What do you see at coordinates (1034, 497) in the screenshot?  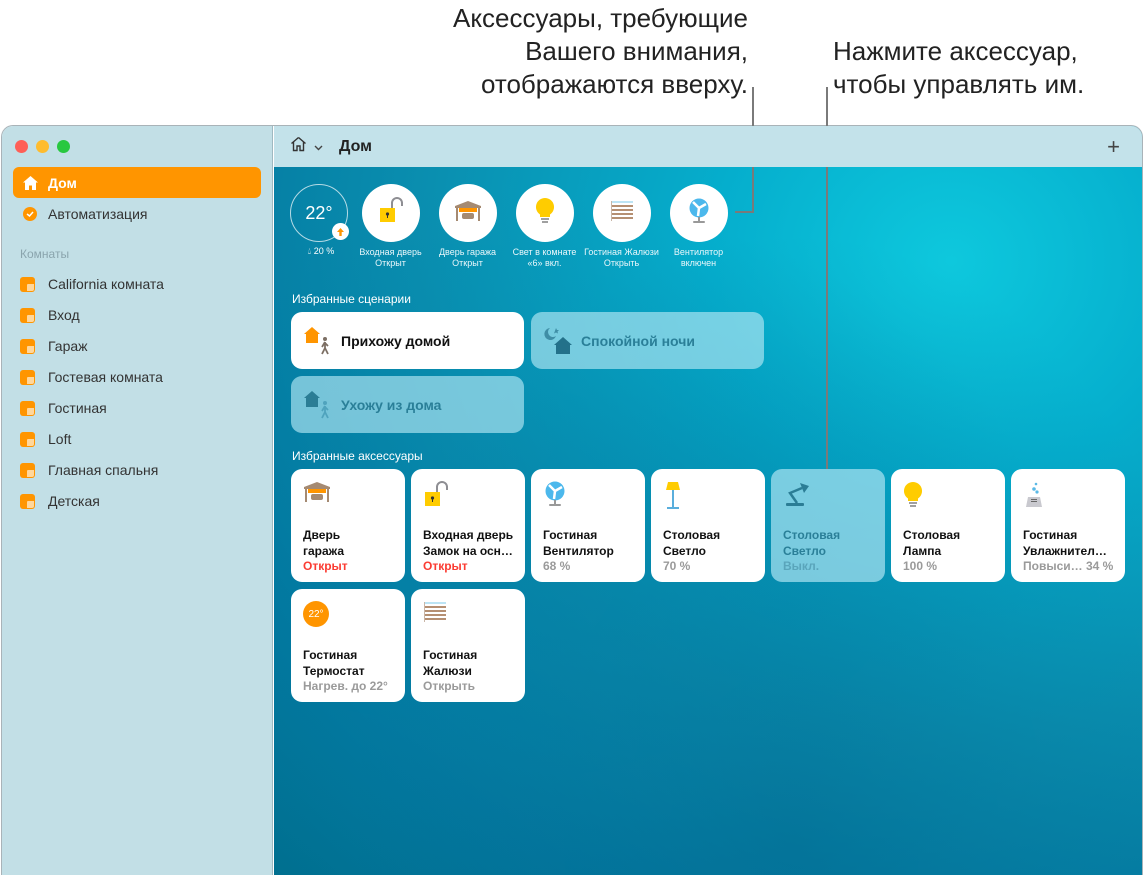 I see `humidifier-icon` at bounding box center [1034, 497].